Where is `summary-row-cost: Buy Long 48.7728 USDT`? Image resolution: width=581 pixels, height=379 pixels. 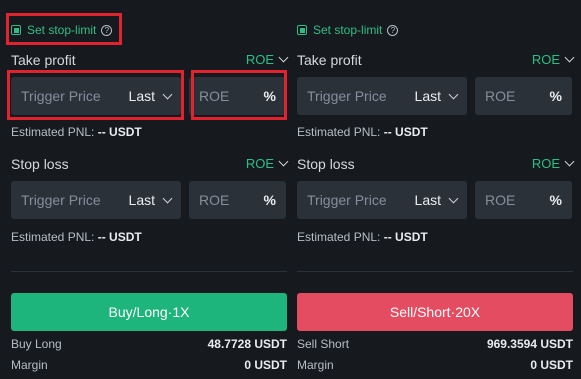 summary-row-cost: Buy Long 48.7728 USDT is located at coordinates (149, 344).